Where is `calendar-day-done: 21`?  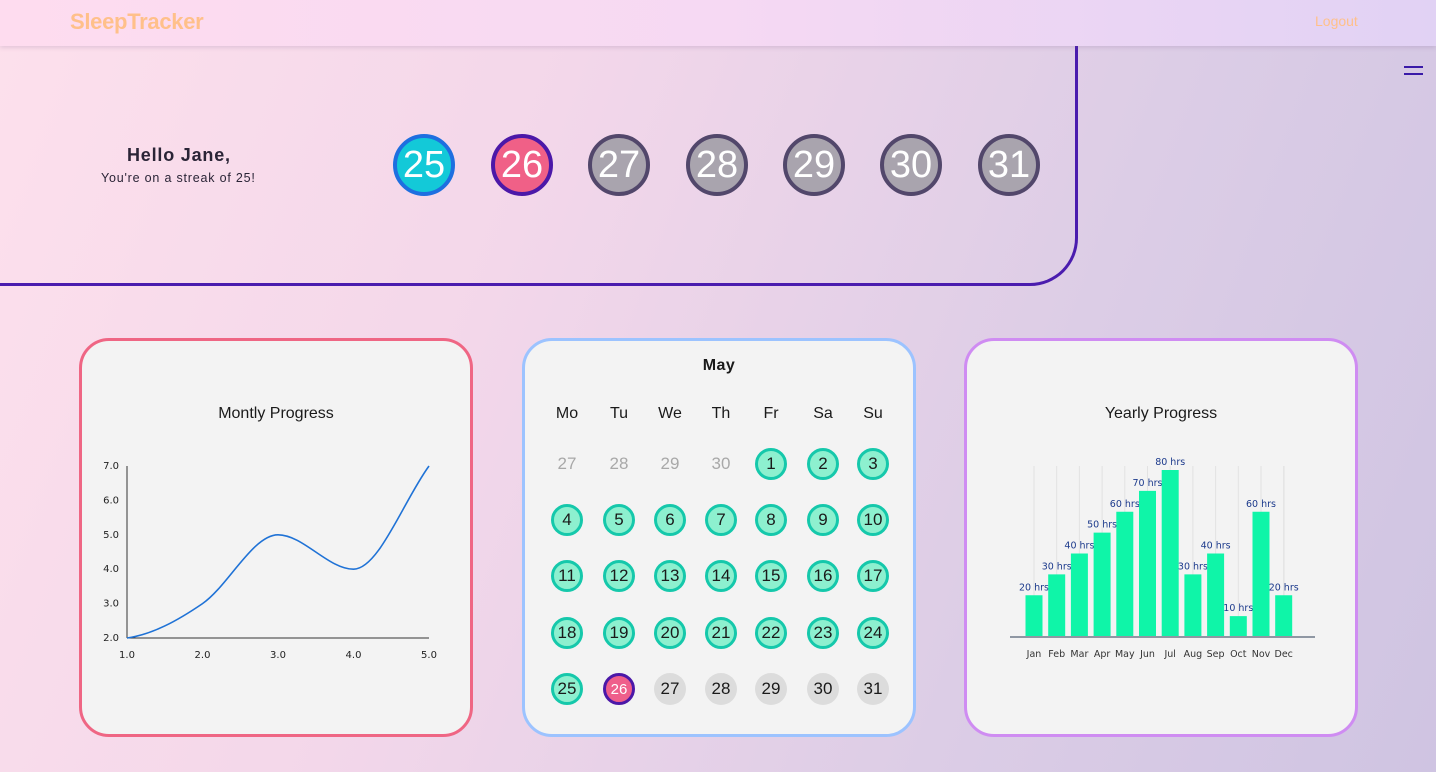 calendar-day-done: 21 is located at coordinates (721, 633).